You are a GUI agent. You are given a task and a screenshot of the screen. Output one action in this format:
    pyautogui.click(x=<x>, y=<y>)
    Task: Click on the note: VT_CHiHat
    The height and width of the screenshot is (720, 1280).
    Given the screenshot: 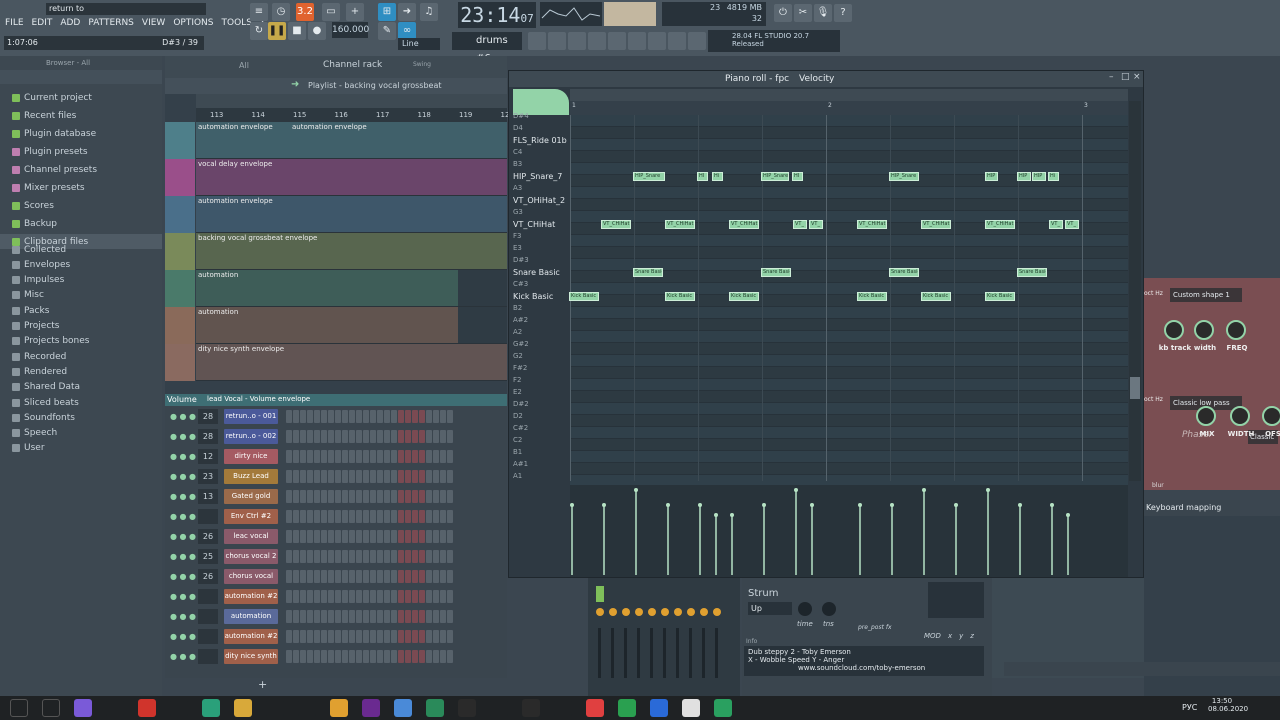 What is the action you would take?
    pyautogui.click(x=744, y=224)
    